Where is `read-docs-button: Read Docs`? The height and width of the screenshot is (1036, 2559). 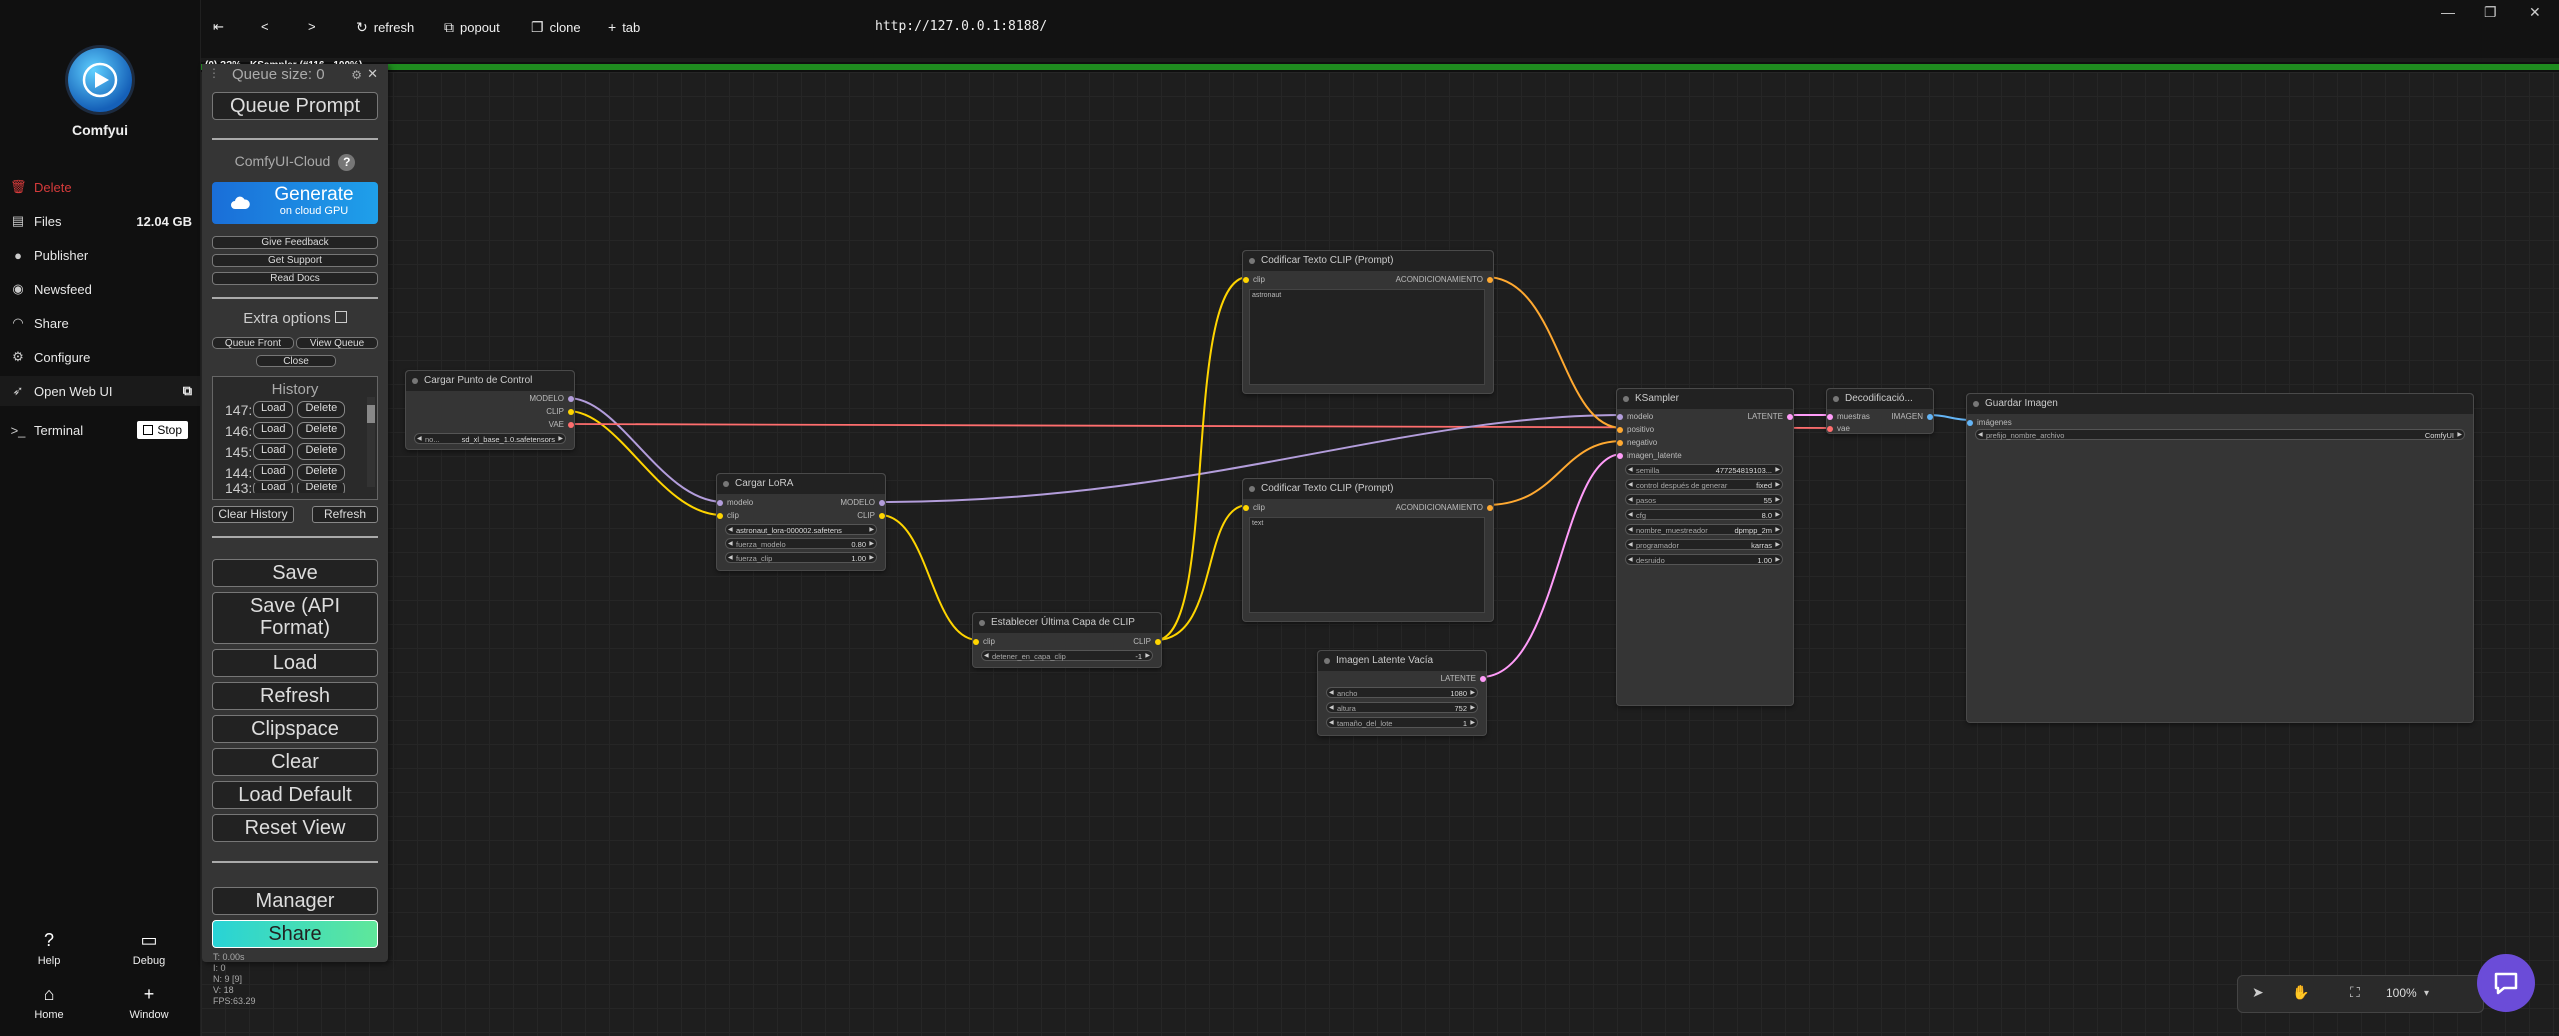
read-docs-button: Read Docs is located at coordinates (295, 278).